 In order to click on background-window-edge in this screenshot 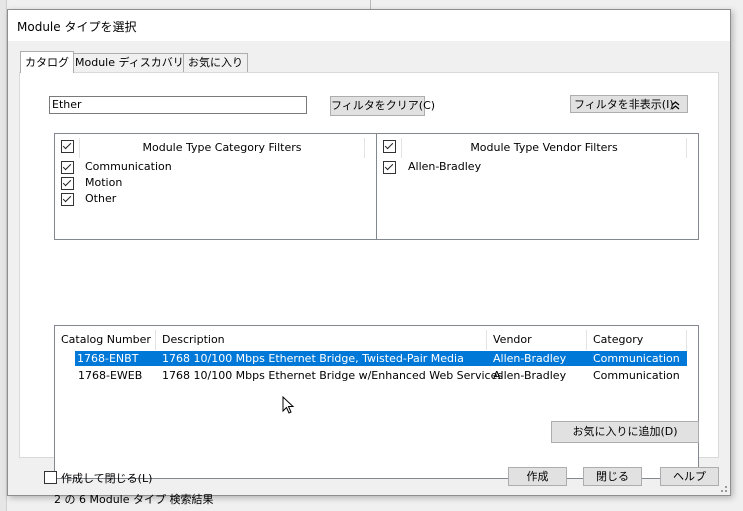, I will do `click(3, 255)`.